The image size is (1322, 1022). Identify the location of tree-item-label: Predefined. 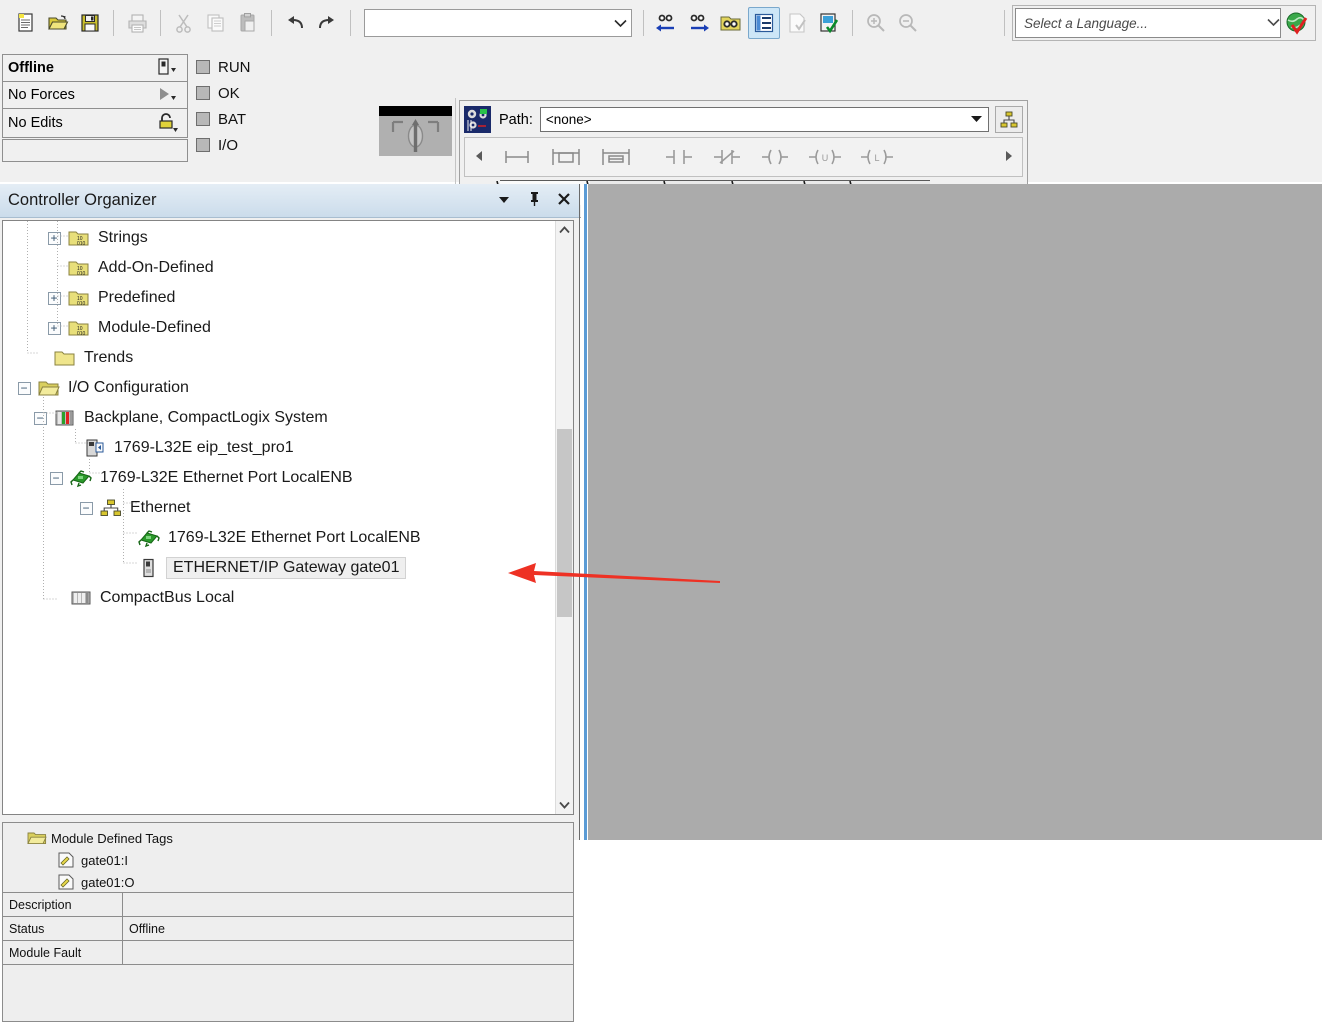
(137, 297).